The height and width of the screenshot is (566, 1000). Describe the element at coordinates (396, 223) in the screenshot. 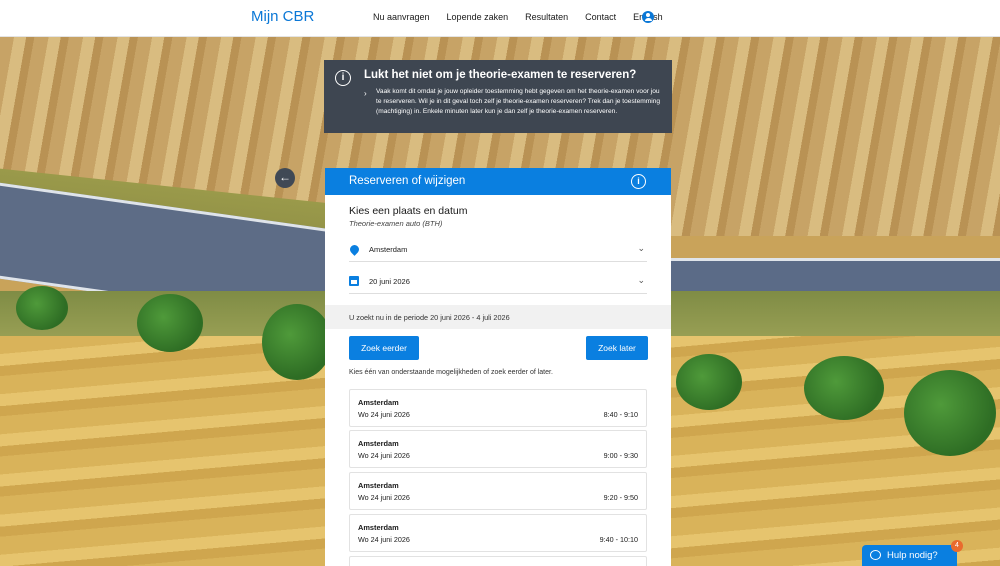

I see `exam-type-label: Theorie-examen auto (BTH)` at that location.